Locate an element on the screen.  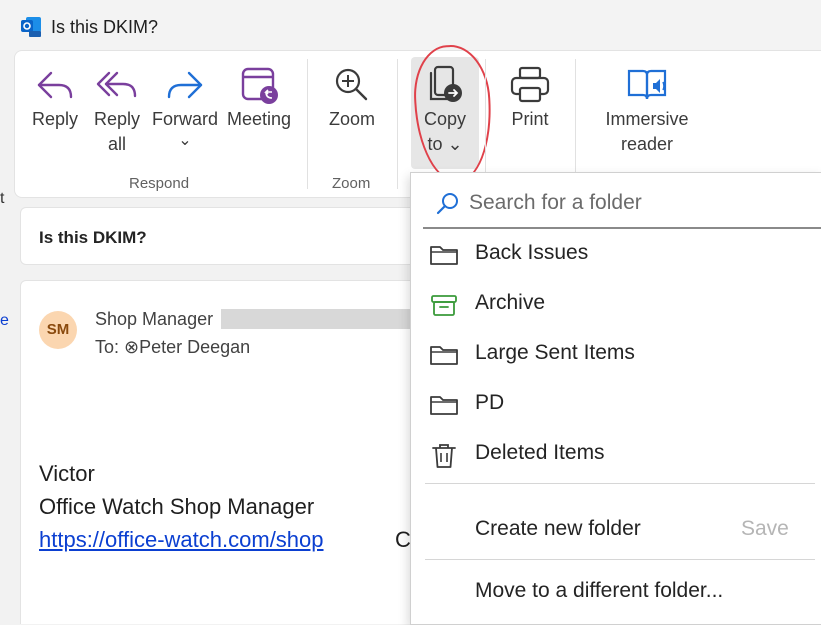
search-placeholder: Search for a folder is located at coordinates (555, 202).